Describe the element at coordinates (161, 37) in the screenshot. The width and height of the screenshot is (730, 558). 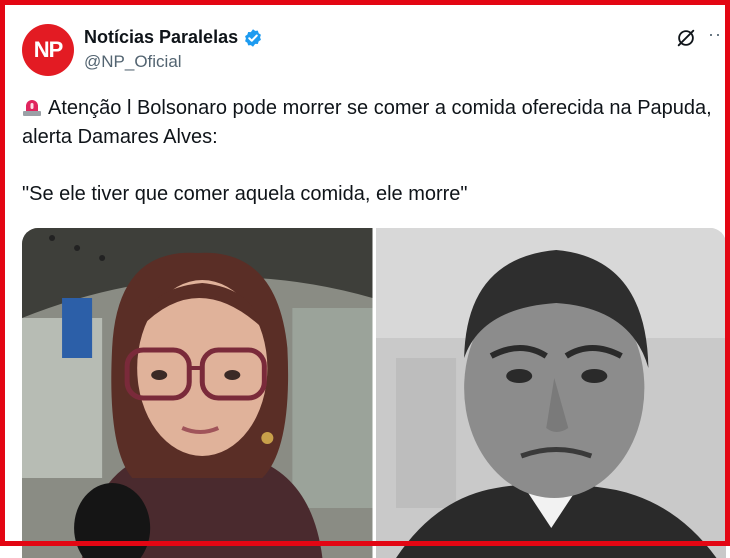
I see `display-name: Notícias Paralelas` at that location.